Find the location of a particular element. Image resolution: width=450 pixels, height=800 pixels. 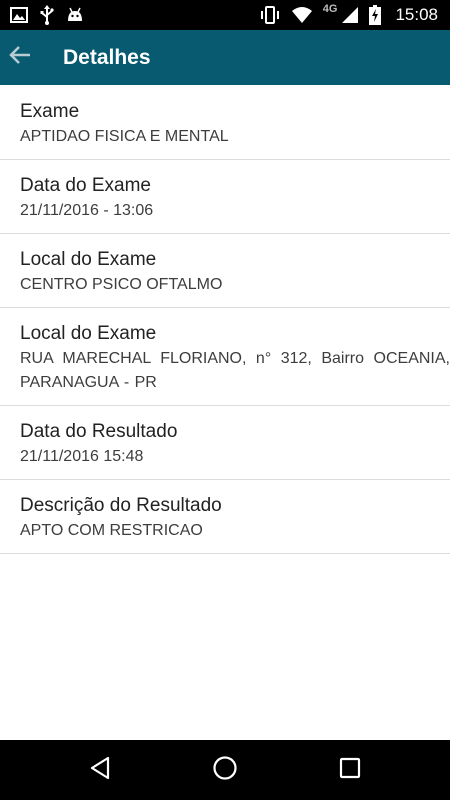

detail-value: 21/11/2016 15:48 is located at coordinates (82, 456).